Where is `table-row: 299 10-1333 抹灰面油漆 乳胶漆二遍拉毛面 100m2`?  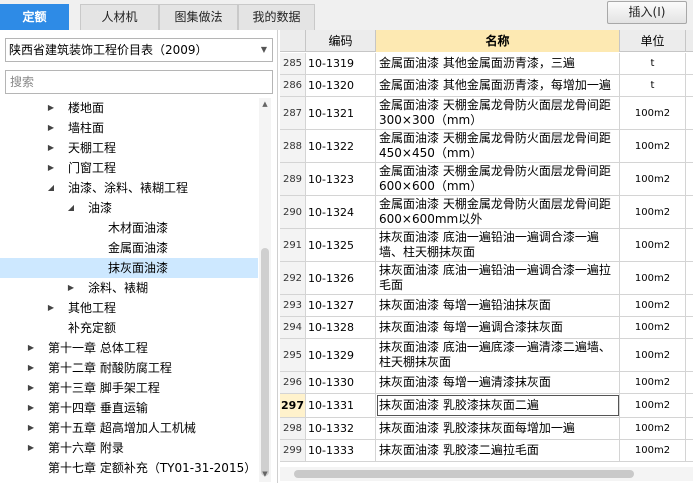
table-row: 299 10-1333 抹灰面油漆 乳胶漆二遍拉毛面 100m2 is located at coordinates (486, 451).